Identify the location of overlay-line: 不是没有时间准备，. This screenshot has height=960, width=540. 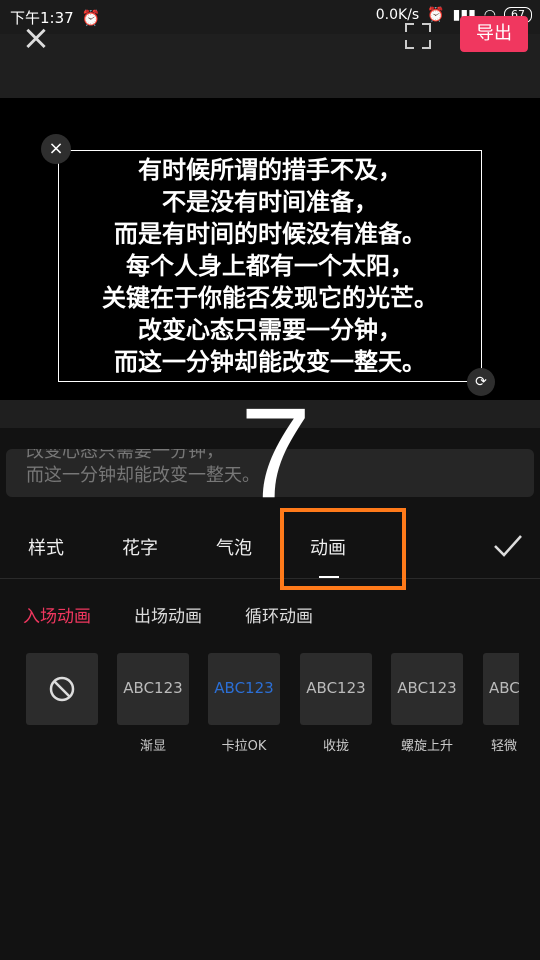
(270, 202).